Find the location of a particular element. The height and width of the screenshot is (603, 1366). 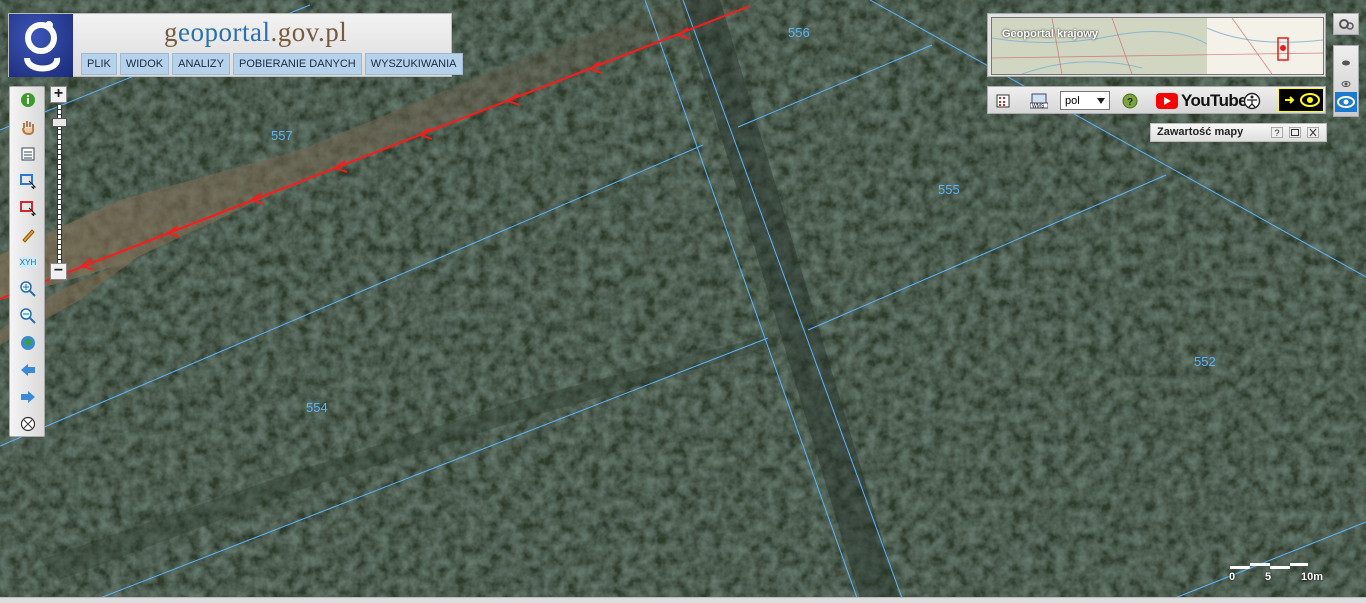

parcel-label: 554 is located at coordinates (317, 407).